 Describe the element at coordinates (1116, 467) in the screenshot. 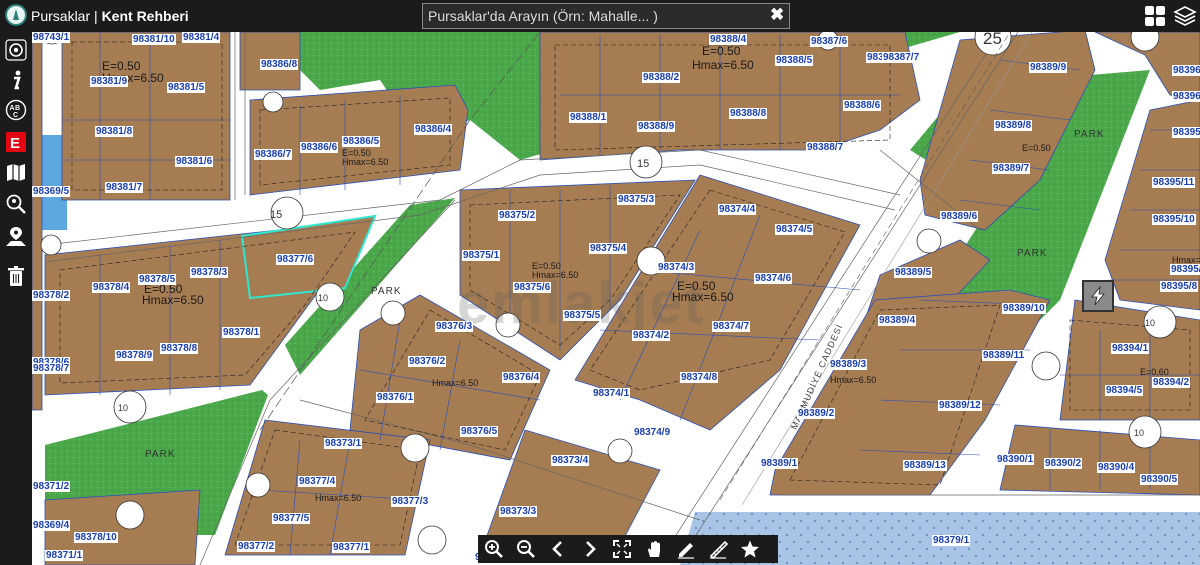

I see `parcel-label: 98390/4` at that location.